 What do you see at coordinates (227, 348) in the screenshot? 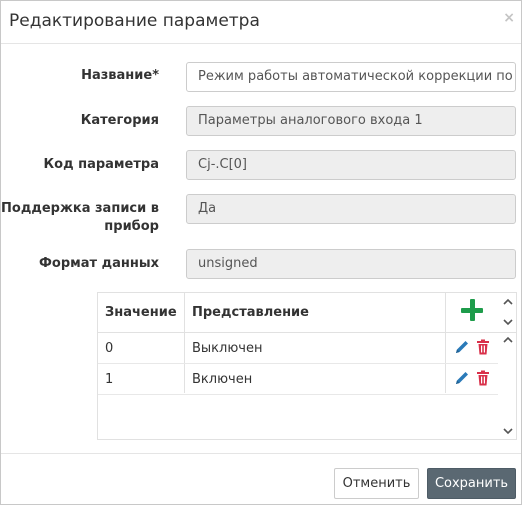
I see `row-representation: Выключен` at bounding box center [227, 348].